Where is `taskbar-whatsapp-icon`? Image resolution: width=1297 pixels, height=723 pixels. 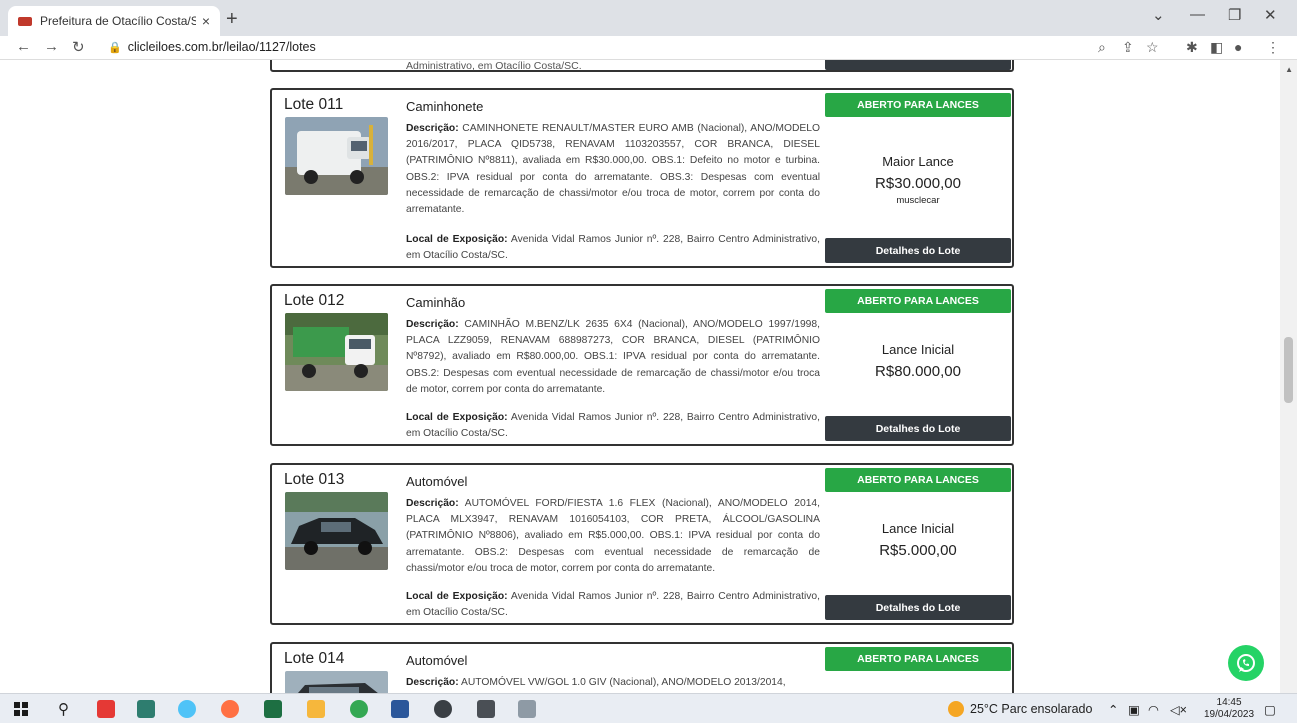
taskbar-whatsapp-icon is located at coordinates (443, 709).